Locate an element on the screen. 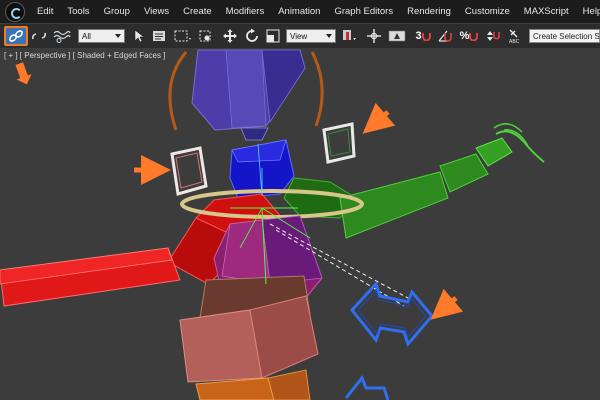  main-toolbar: All View 3 % ABC Create Selection Se is located at coordinates (300, 36).